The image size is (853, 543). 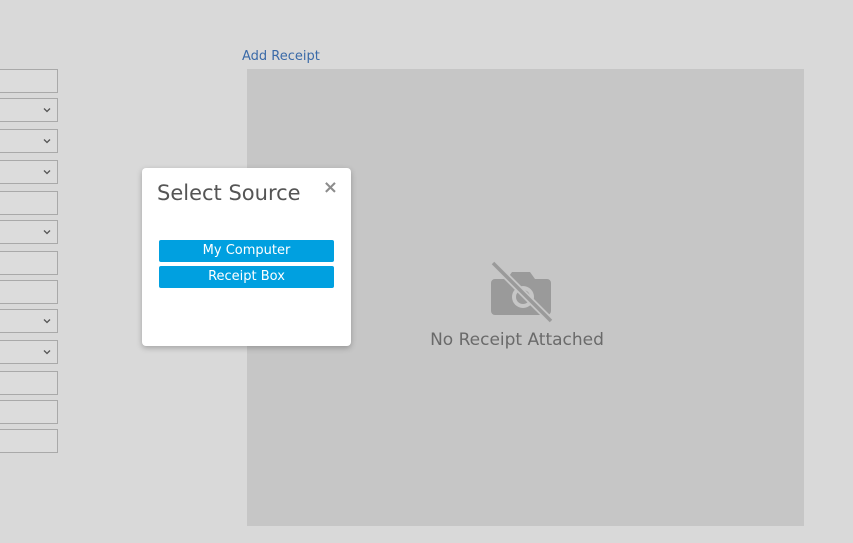 I want to click on close-icon: ×, so click(x=330, y=187).